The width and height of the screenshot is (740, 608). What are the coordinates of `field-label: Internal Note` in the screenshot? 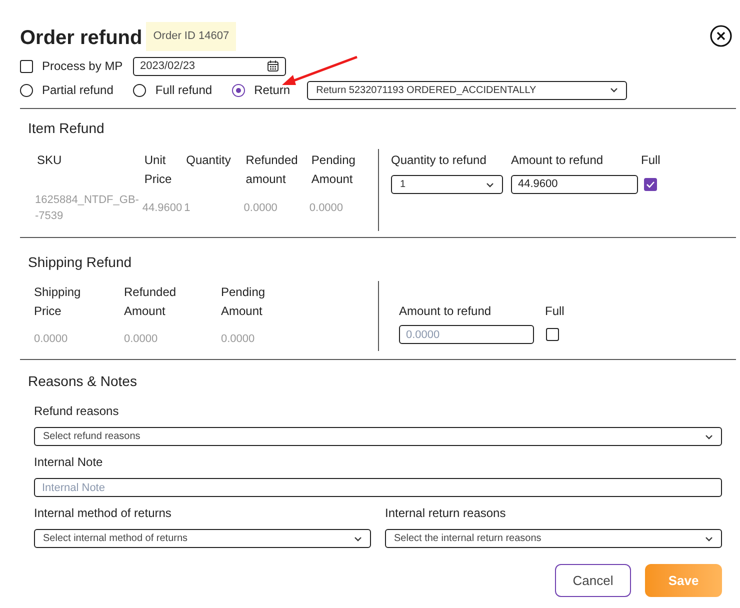 It's located at (69, 462).